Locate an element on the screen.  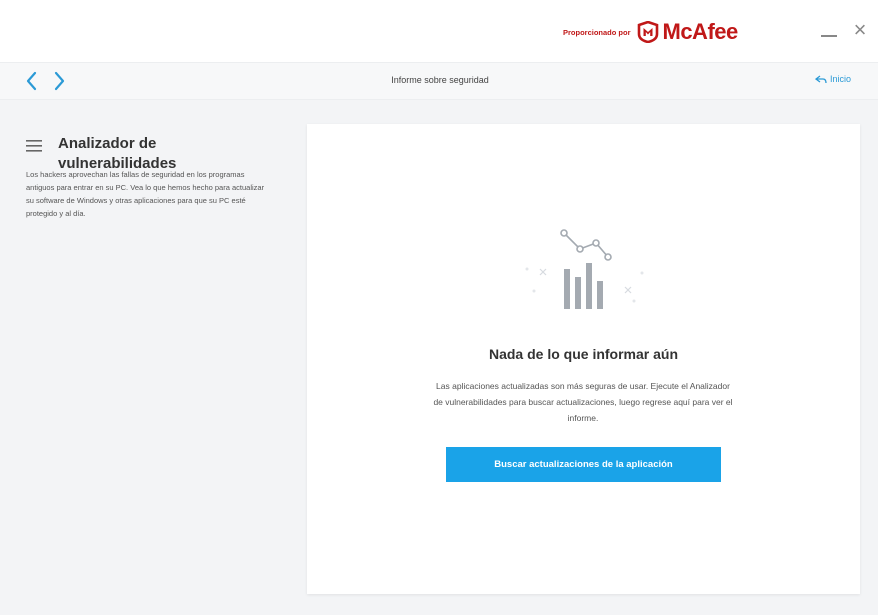
chevron-right-icon is located at coordinates (59, 81).